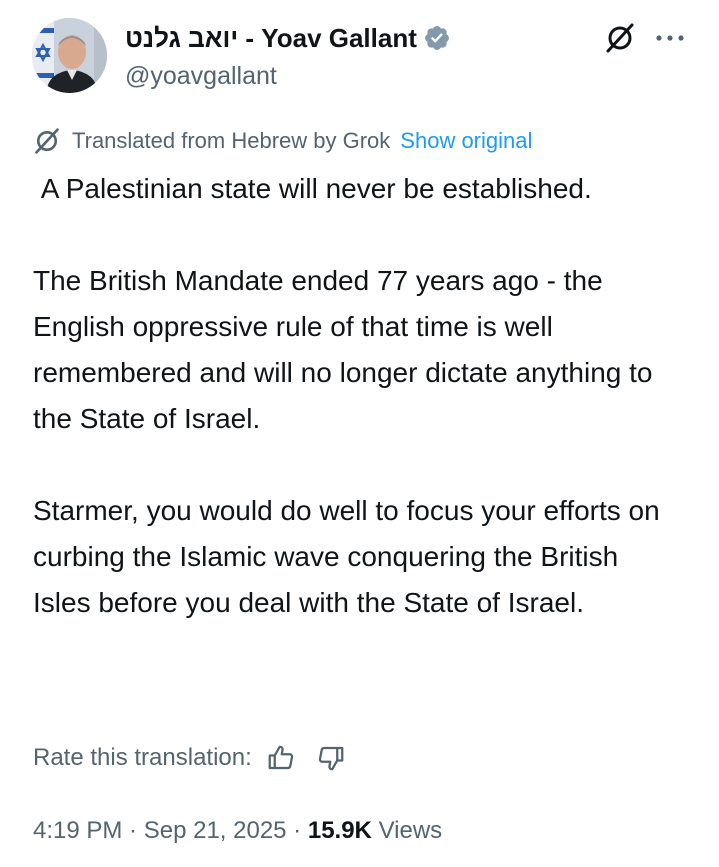 The image size is (719, 867). I want to click on author-names: יואב גלנט - Yoav Gallant @yoavgallant, so click(288, 55).